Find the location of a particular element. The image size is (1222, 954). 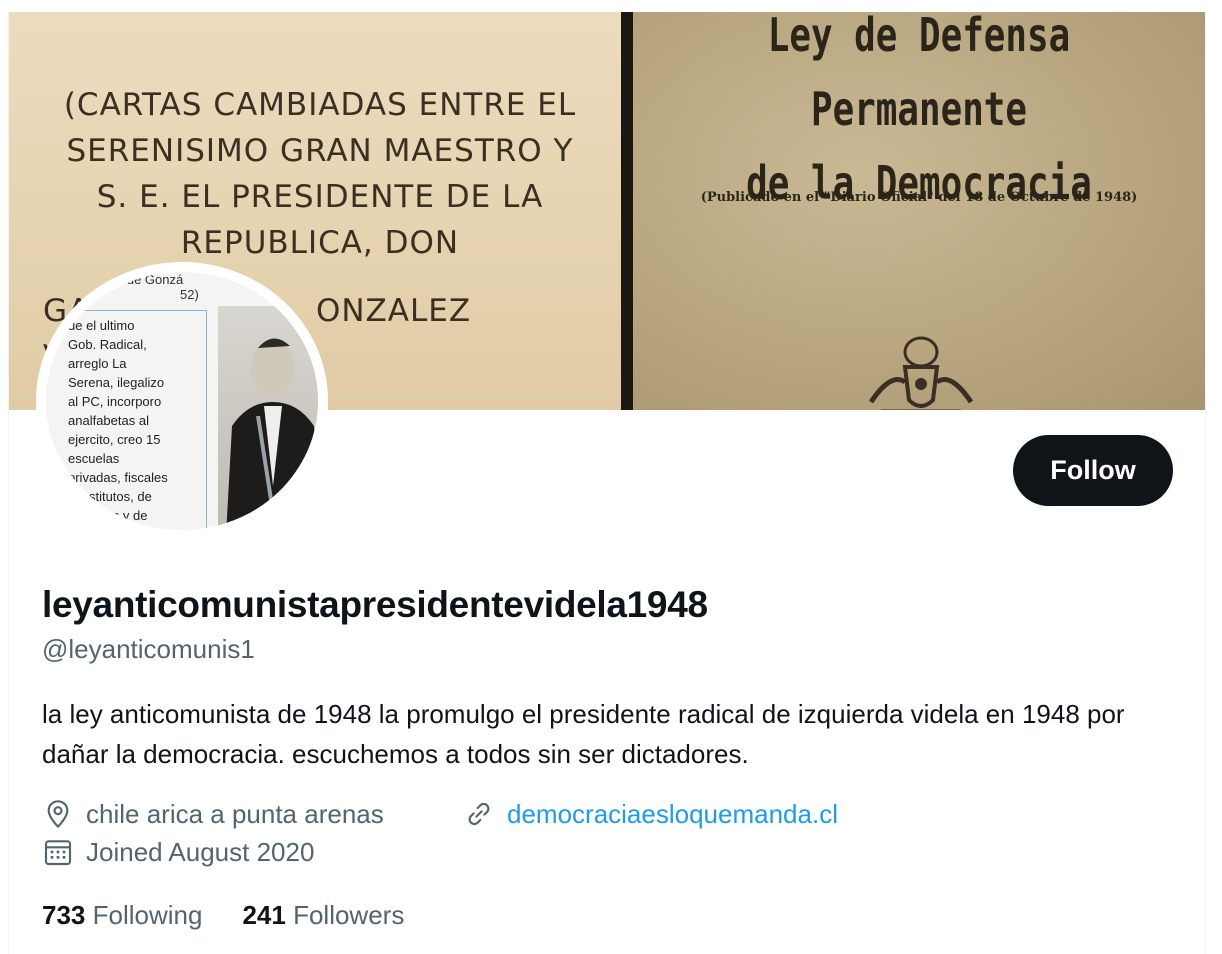

followers-count: 241 is located at coordinates (264, 915).